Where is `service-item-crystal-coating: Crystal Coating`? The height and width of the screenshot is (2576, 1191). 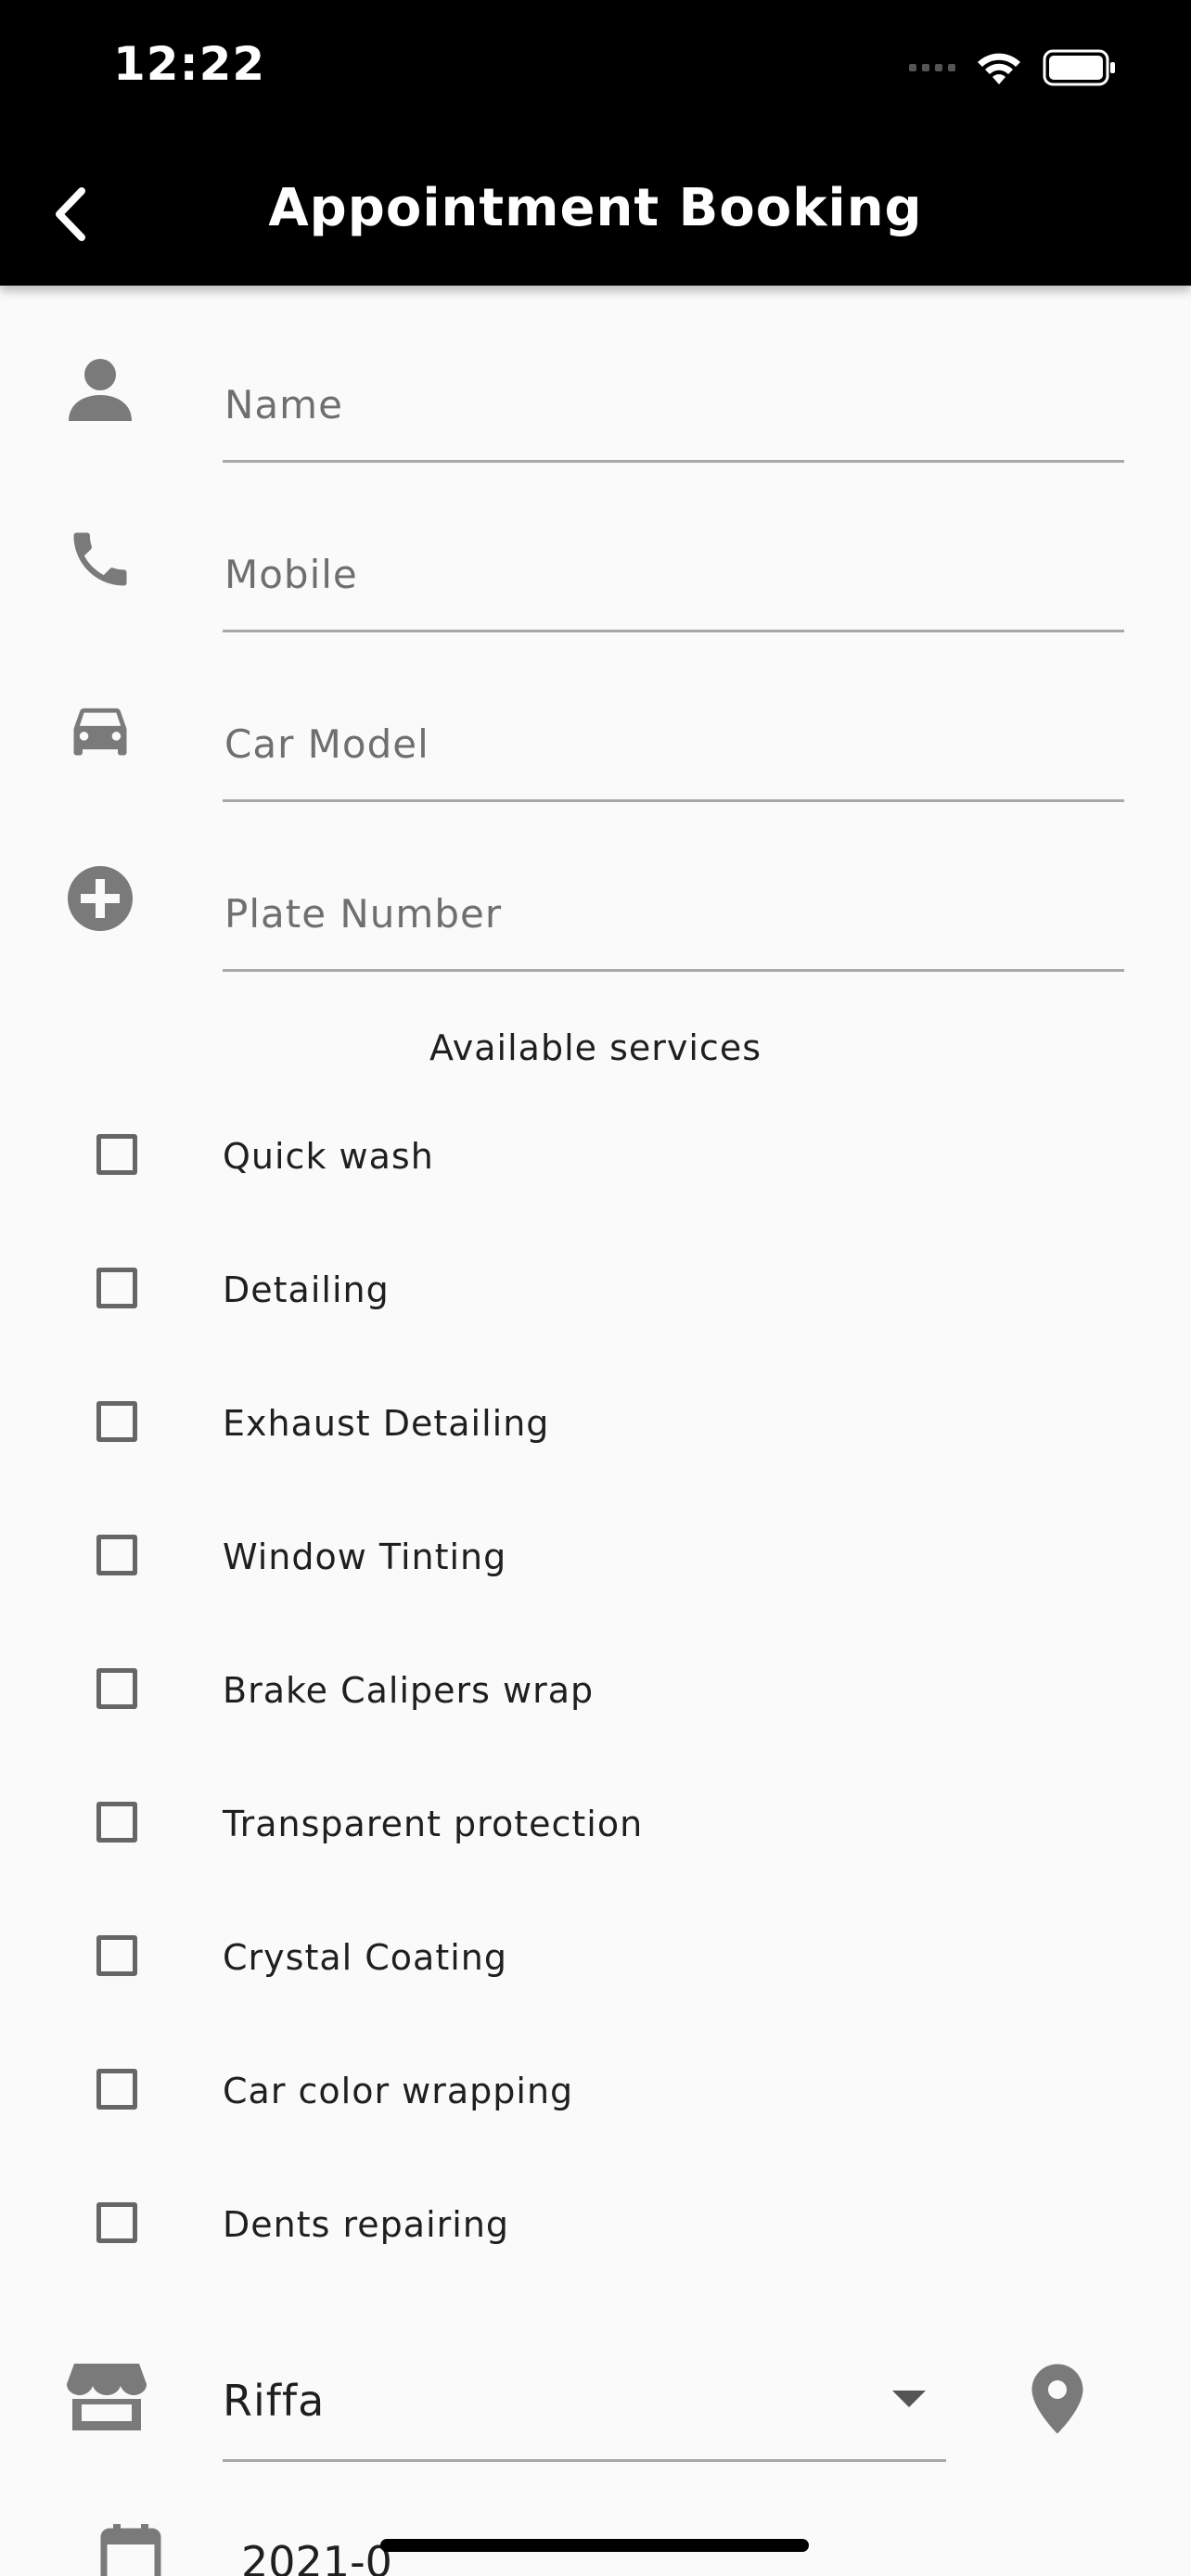 service-item-crystal-coating: Crystal Coating is located at coordinates (595, 1958).